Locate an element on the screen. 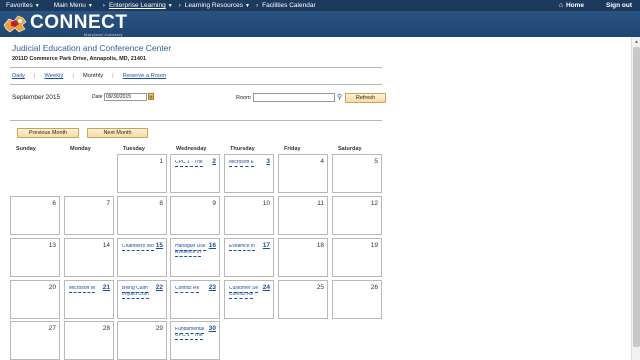 The image size is (640, 360). date-input: 09/30/2015 is located at coordinates (125, 97).